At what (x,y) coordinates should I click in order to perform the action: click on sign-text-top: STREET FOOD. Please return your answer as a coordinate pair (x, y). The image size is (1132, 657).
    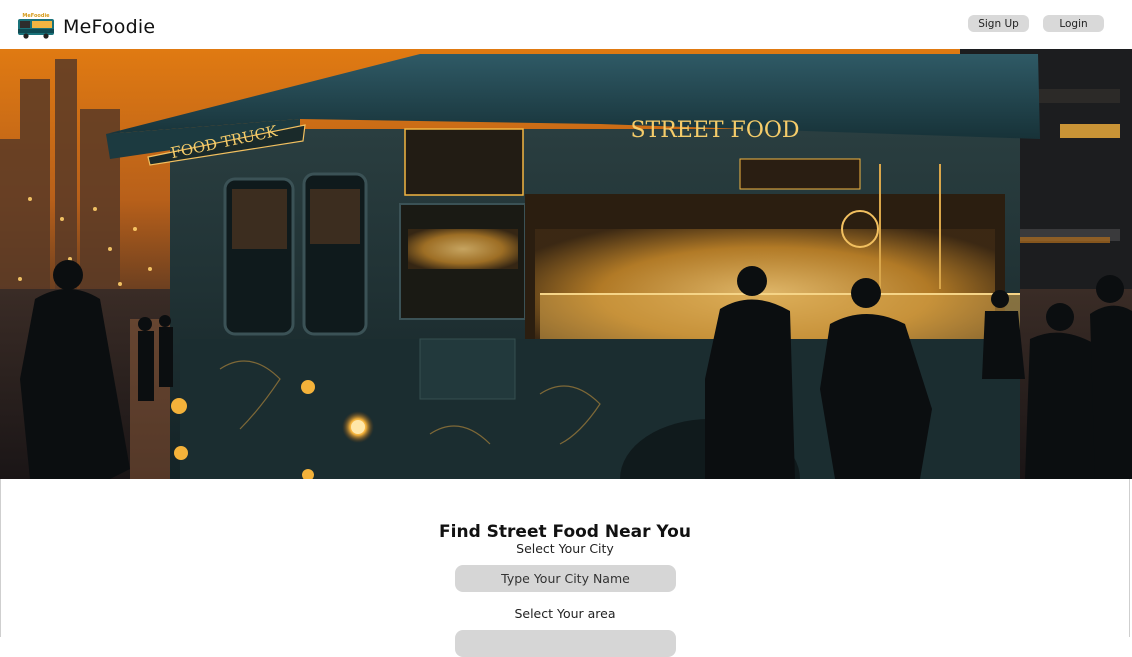
    Looking at the image, I should click on (714, 130).